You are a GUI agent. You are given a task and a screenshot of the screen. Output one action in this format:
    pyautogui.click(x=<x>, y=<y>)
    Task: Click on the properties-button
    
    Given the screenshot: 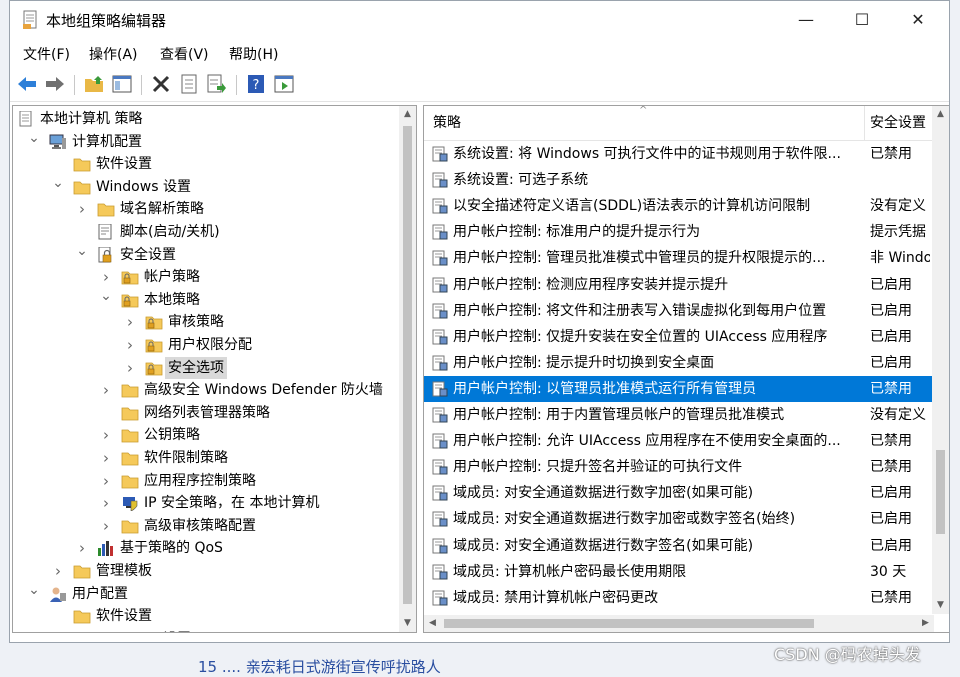 What is the action you would take?
    pyautogui.click(x=189, y=84)
    